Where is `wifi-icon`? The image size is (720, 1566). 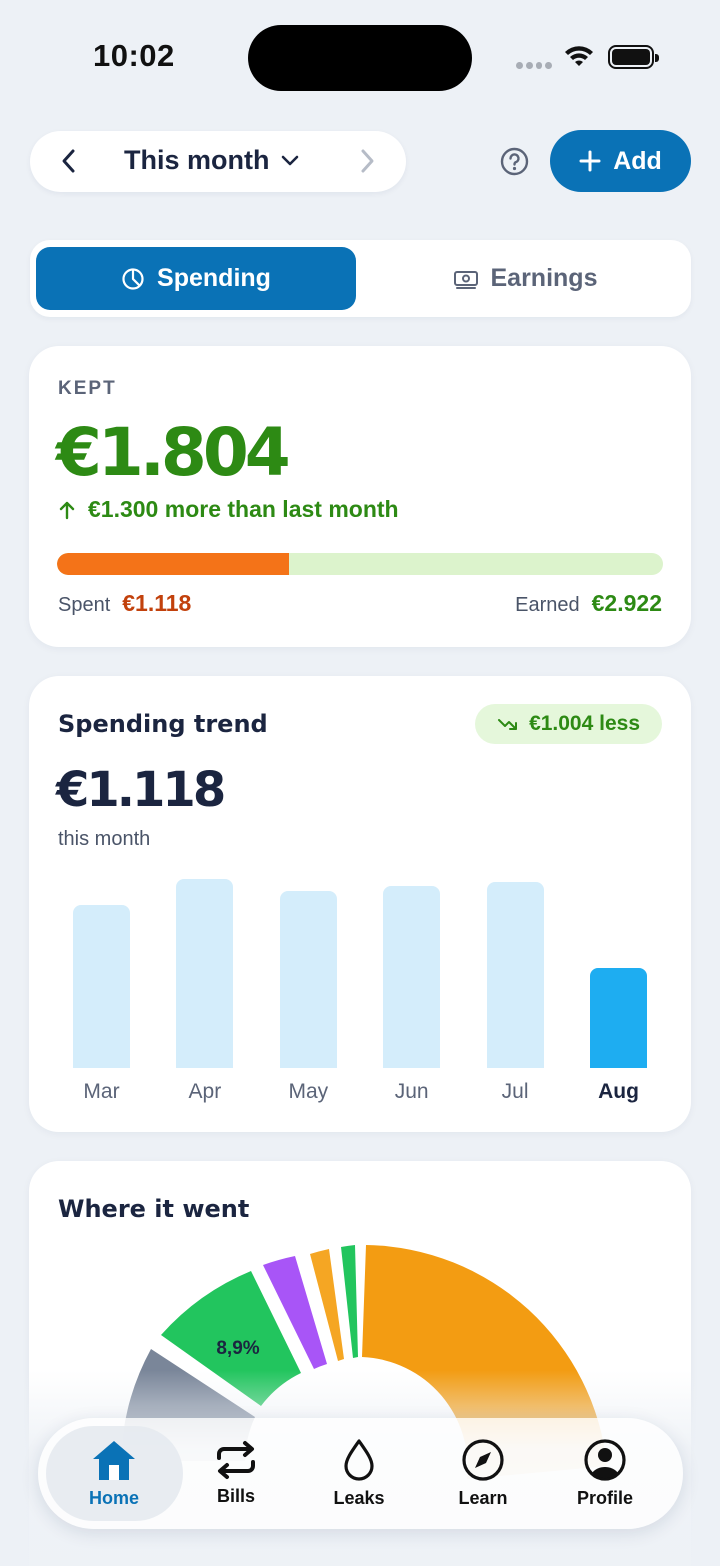 wifi-icon is located at coordinates (579, 56).